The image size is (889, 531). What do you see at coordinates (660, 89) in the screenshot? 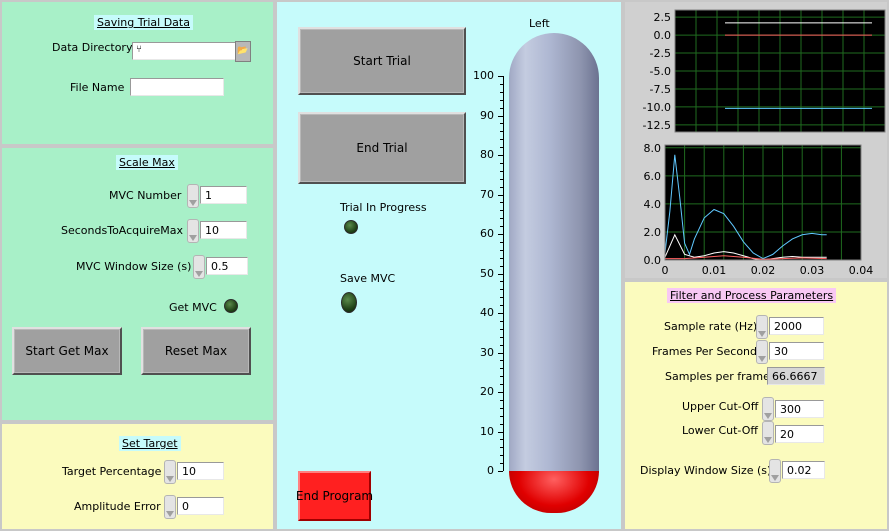
I see `y-tick-label: -7.5` at bounding box center [660, 89].